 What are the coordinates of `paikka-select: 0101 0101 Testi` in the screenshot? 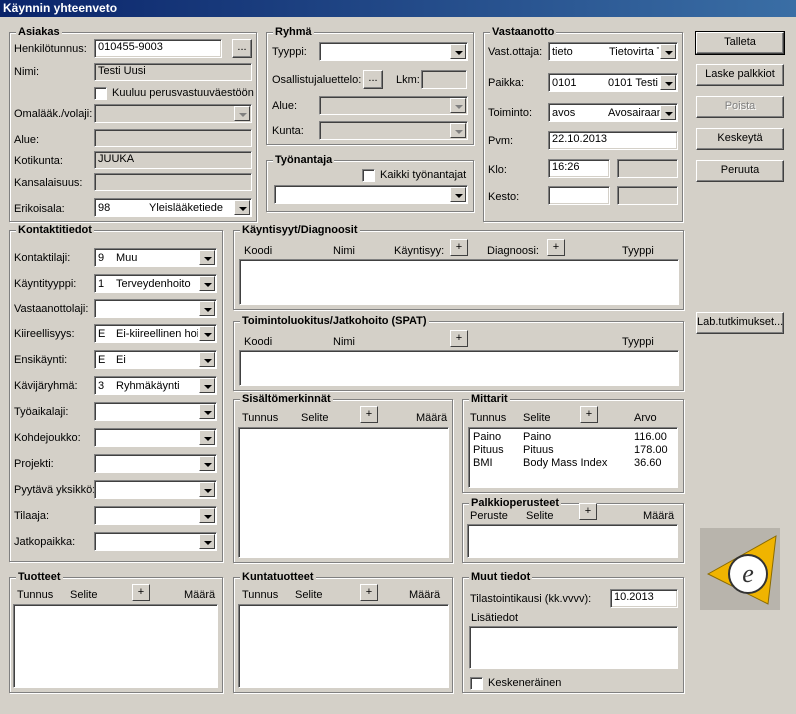 It's located at (613, 82).